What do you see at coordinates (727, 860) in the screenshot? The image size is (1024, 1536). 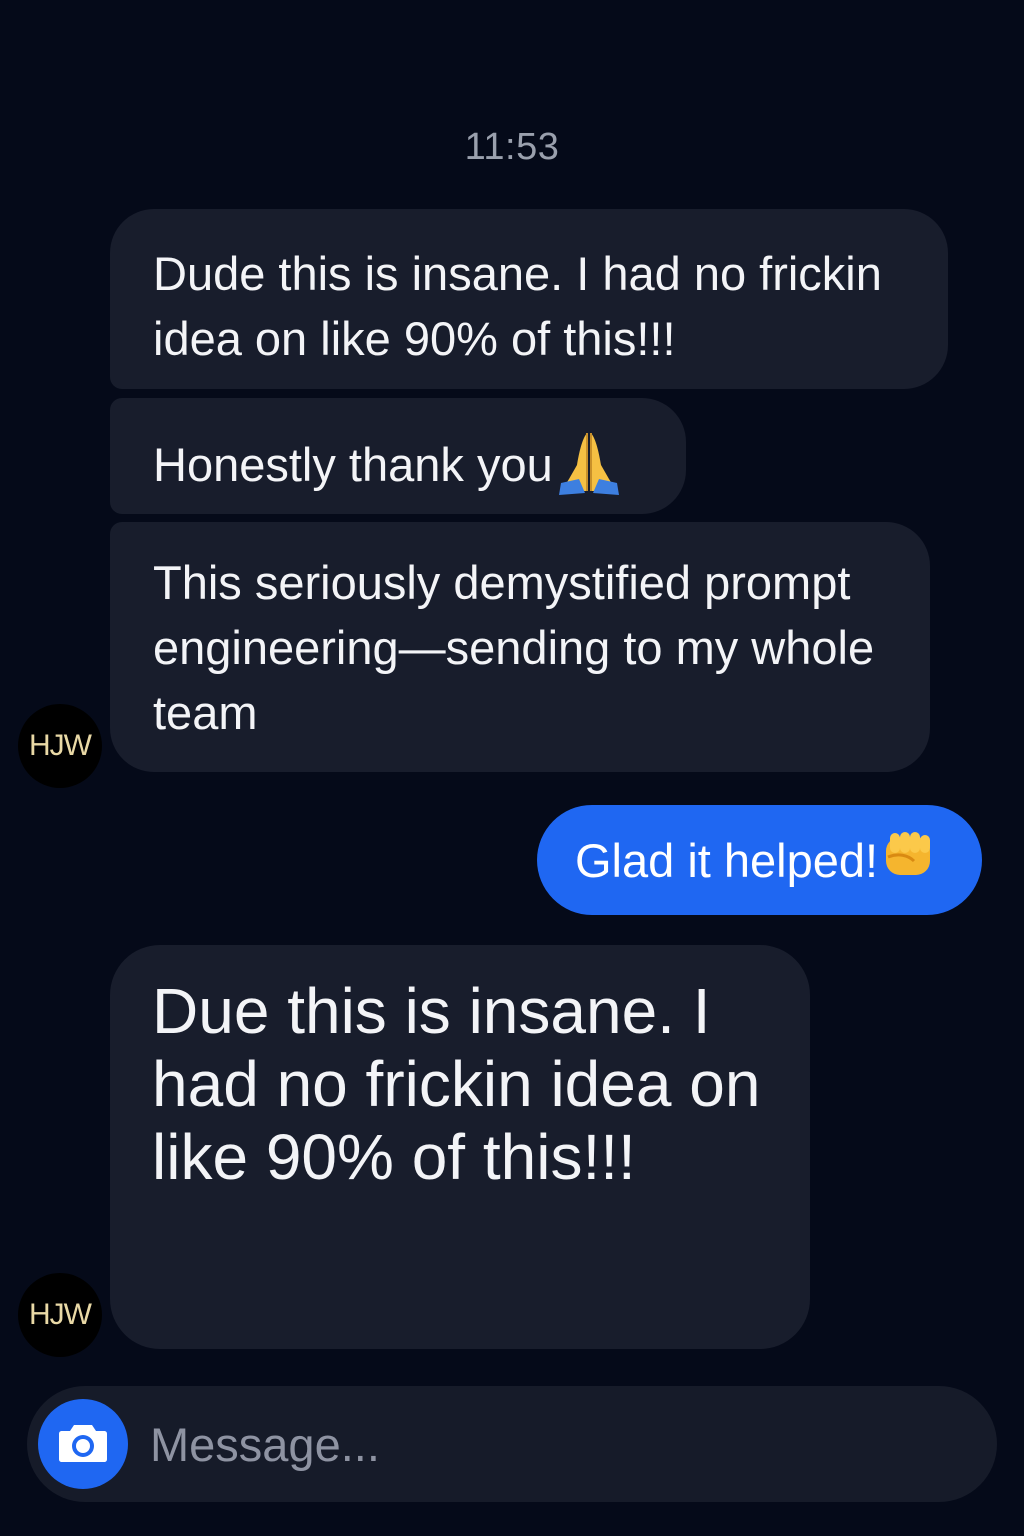 I see `message-text: Glad it helped!` at bounding box center [727, 860].